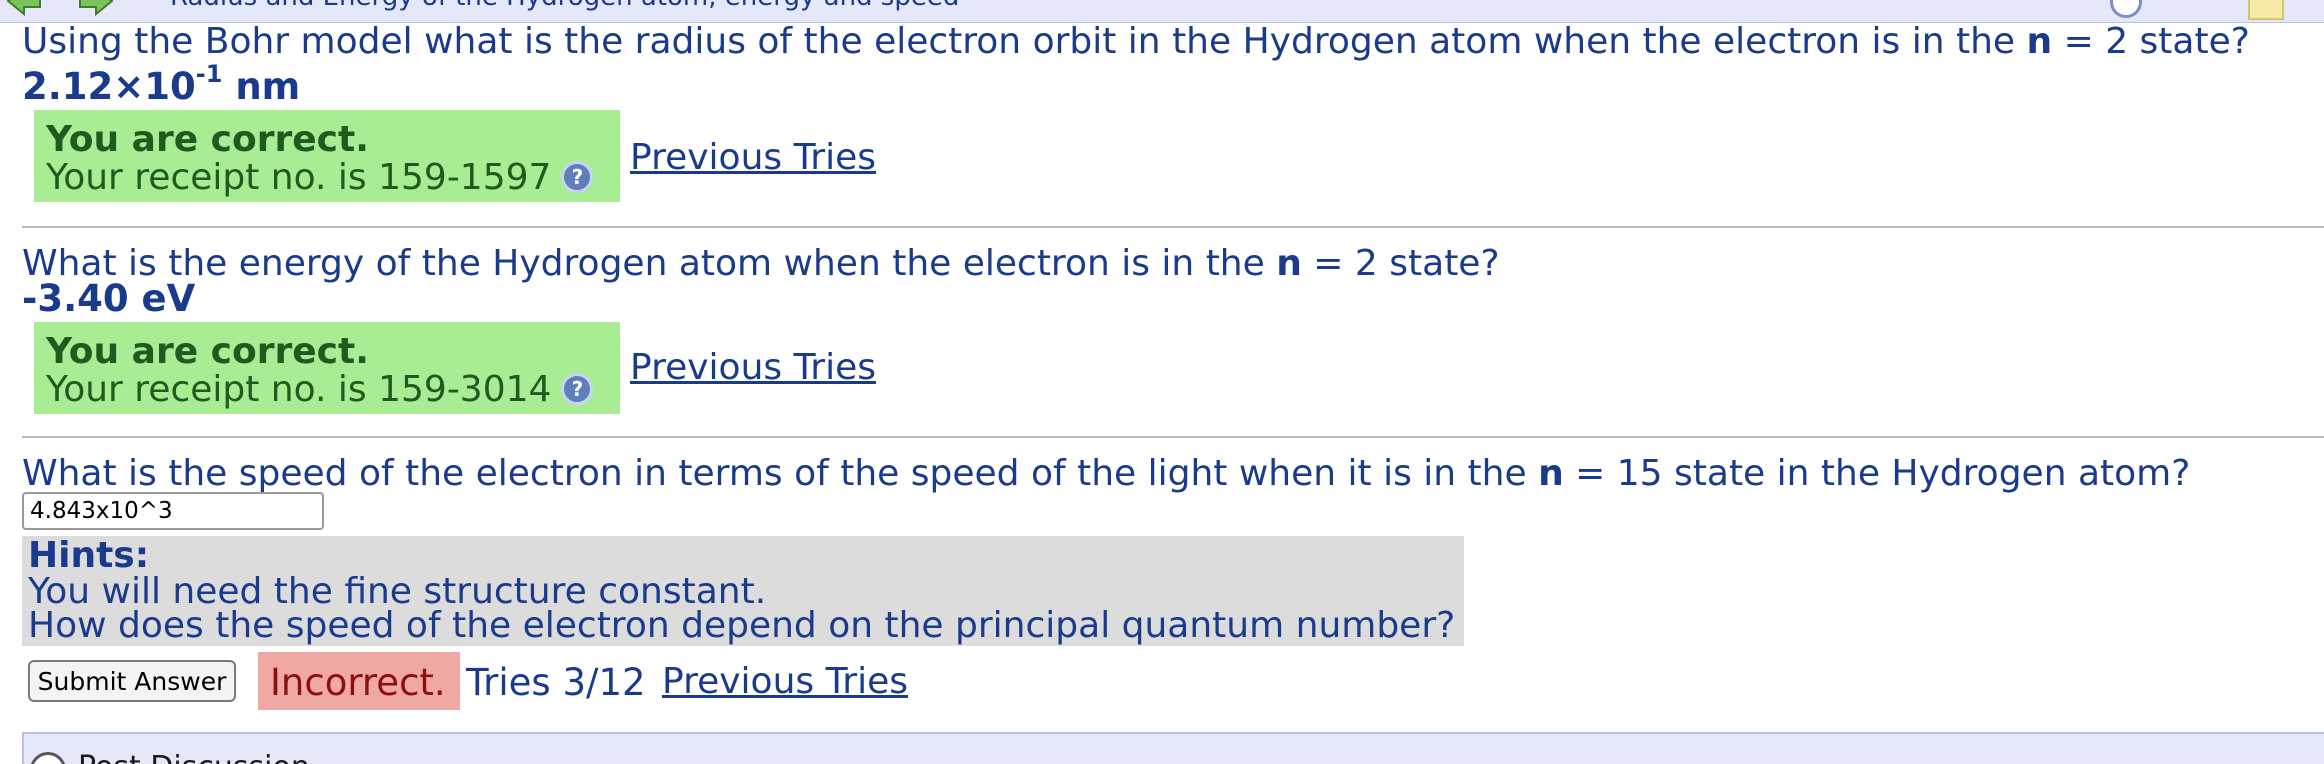 Image resolution: width=2324 pixels, height=764 pixels. Describe the element at coordinates (2266, 10) in the screenshot. I see `note-icon` at that location.